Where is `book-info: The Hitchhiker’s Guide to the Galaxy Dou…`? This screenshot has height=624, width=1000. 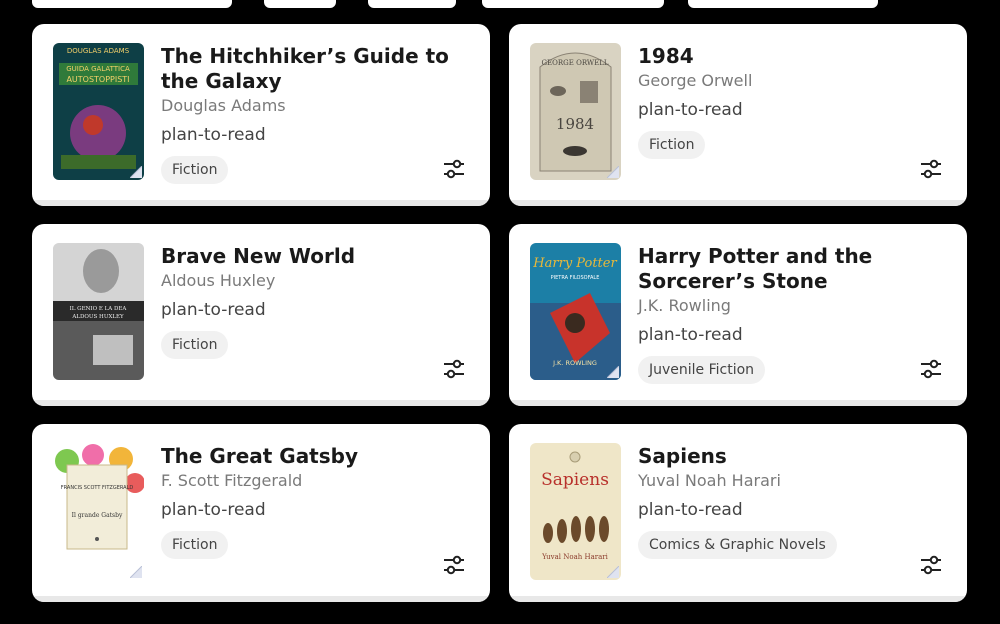
book-info: The Hitchhiker’s Guide to the Galaxy Dou… is located at coordinates (311, 114).